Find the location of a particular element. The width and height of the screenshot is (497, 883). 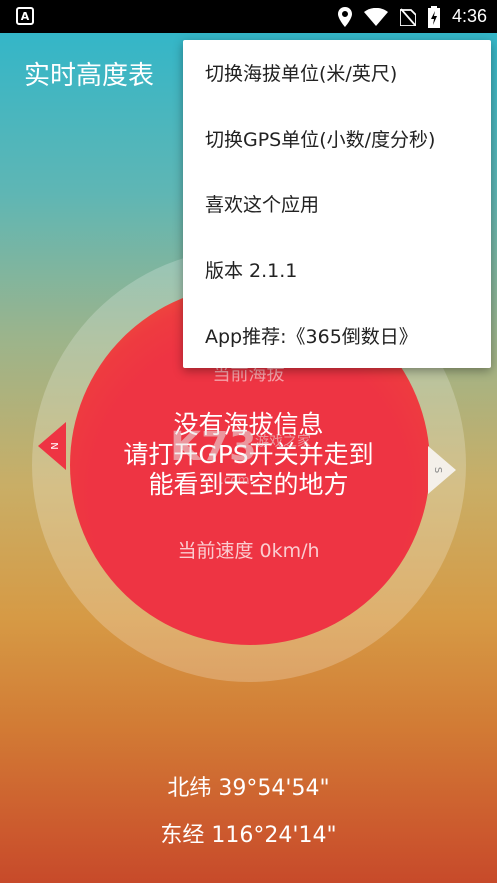

wifi-icon is located at coordinates (375, 16).